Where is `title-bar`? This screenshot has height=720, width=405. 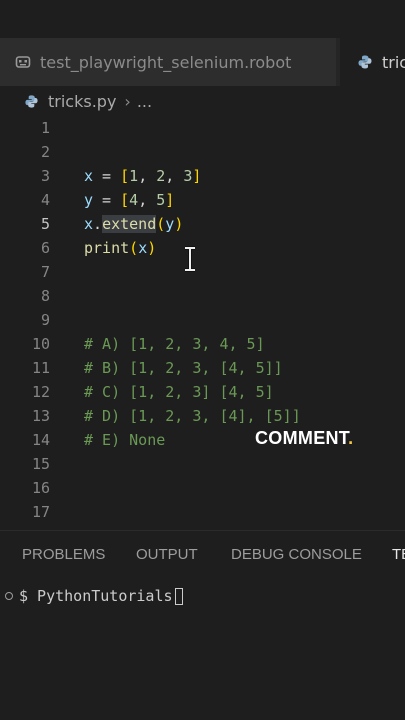 title-bar is located at coordinates (202, 19).